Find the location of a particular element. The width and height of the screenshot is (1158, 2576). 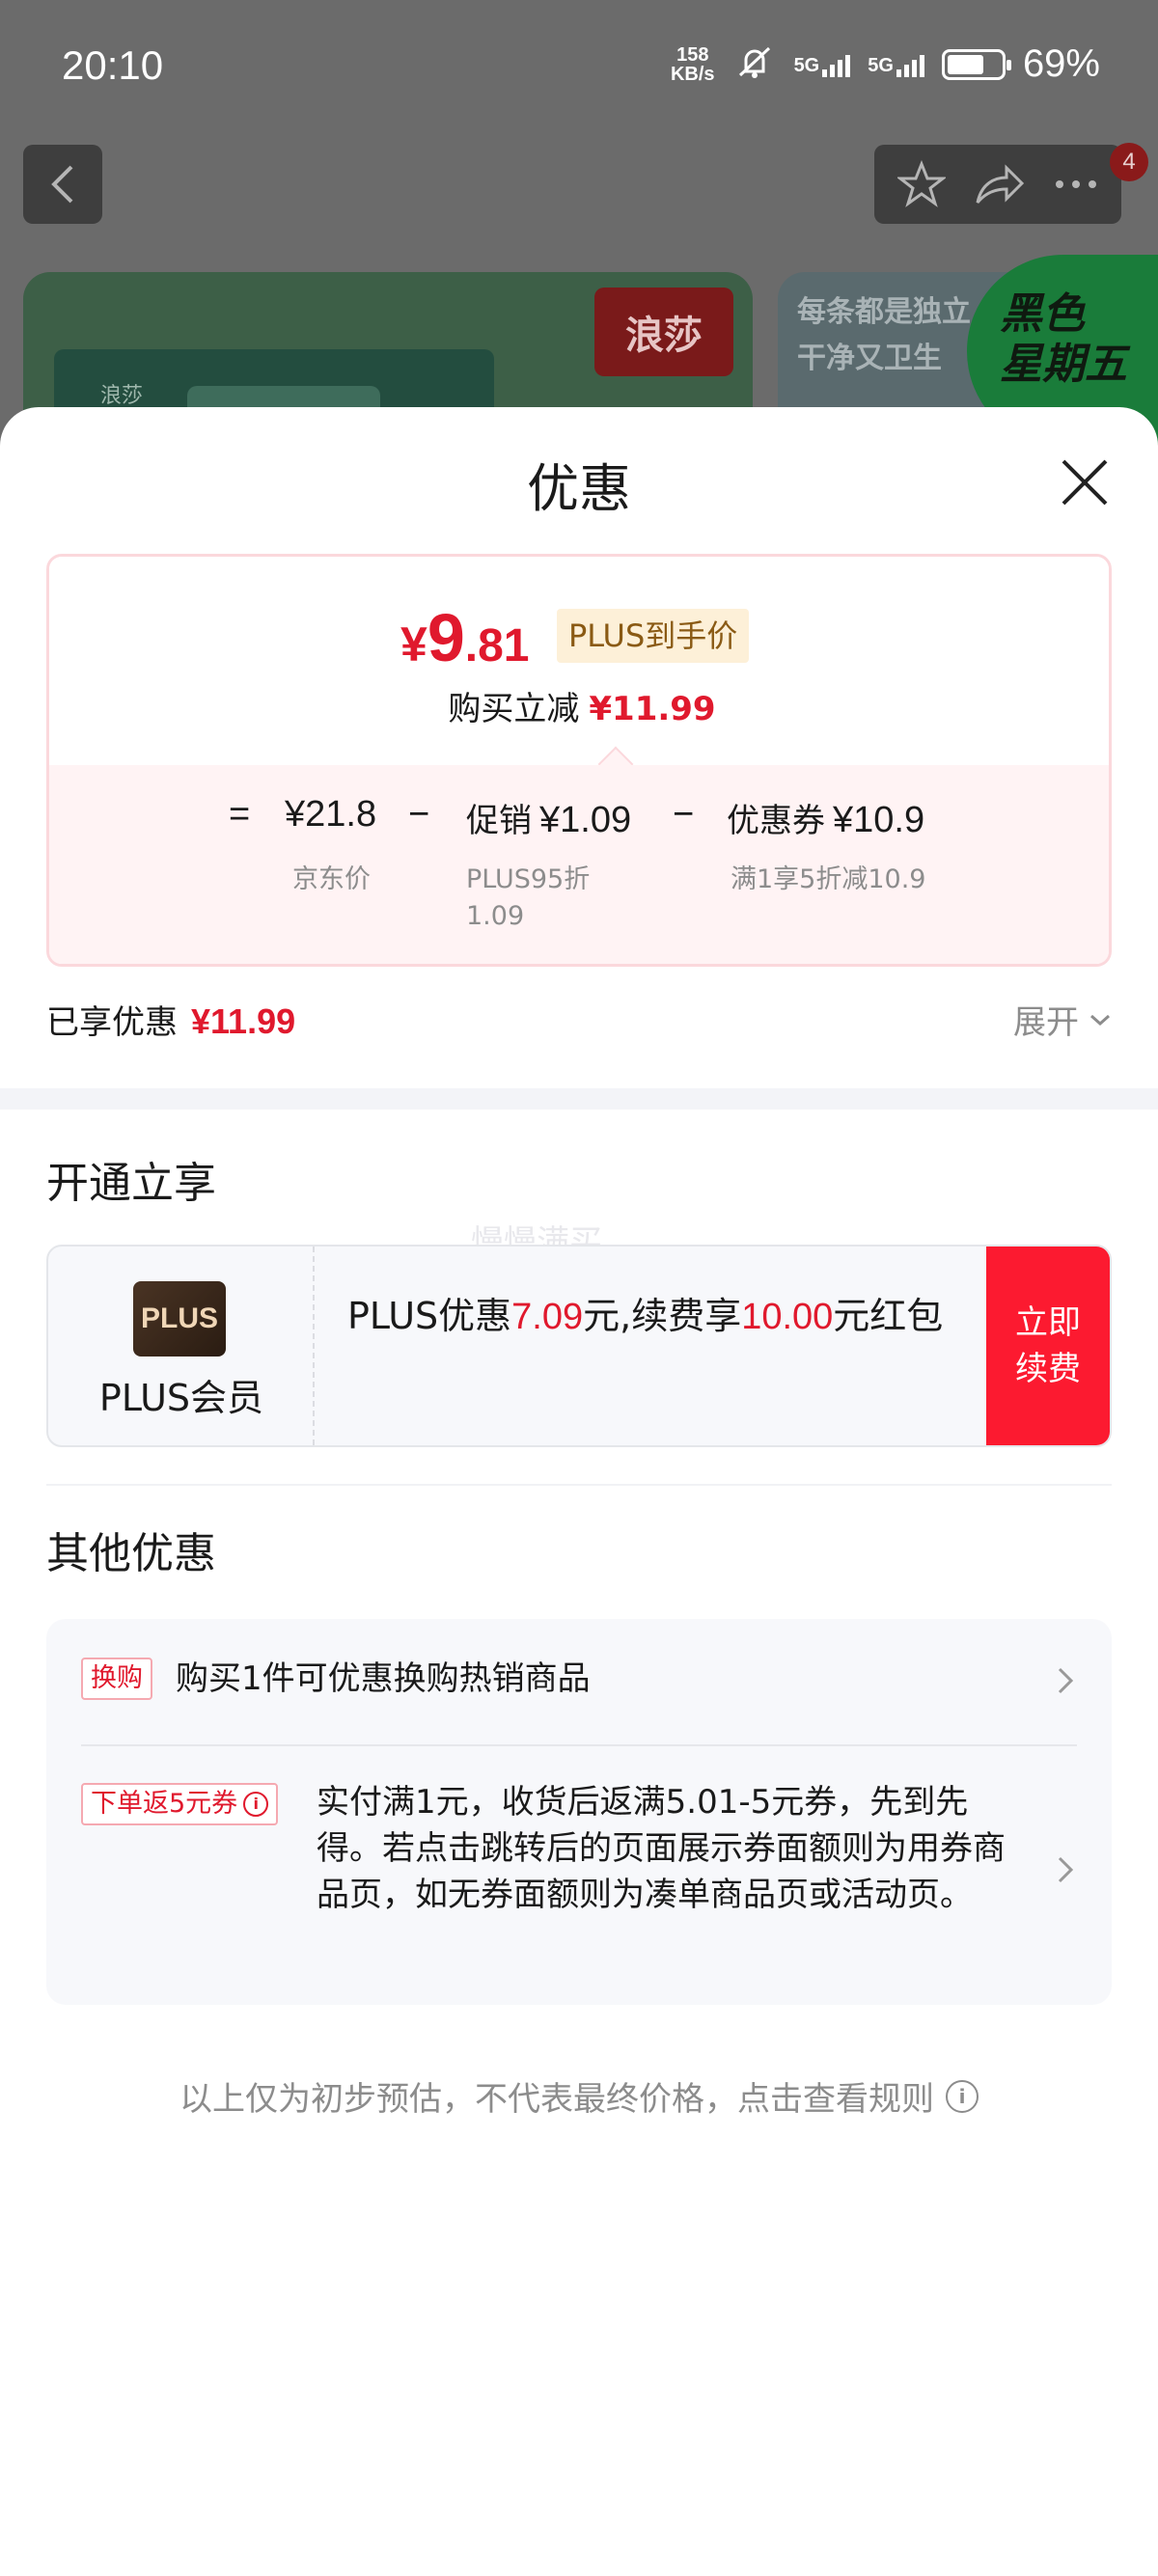

final-price: ¥ 9 .81 is located at coordinates (465, 638).